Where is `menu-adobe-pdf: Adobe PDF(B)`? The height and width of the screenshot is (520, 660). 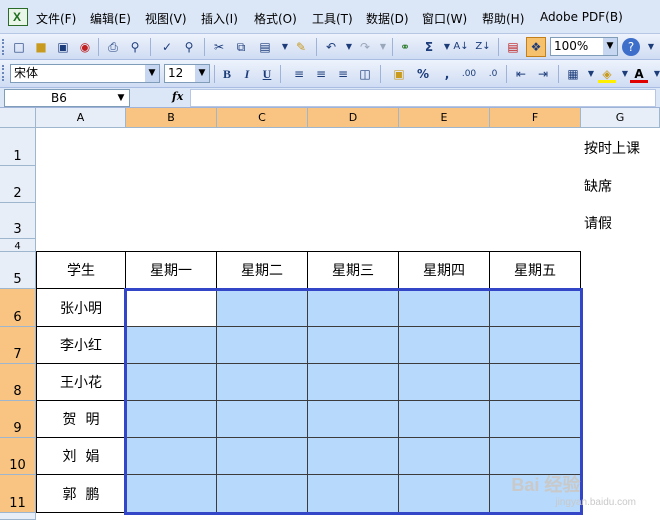 menu-adobe-pdf: Adobe PDF(B) is located at coordinates (581, 17).